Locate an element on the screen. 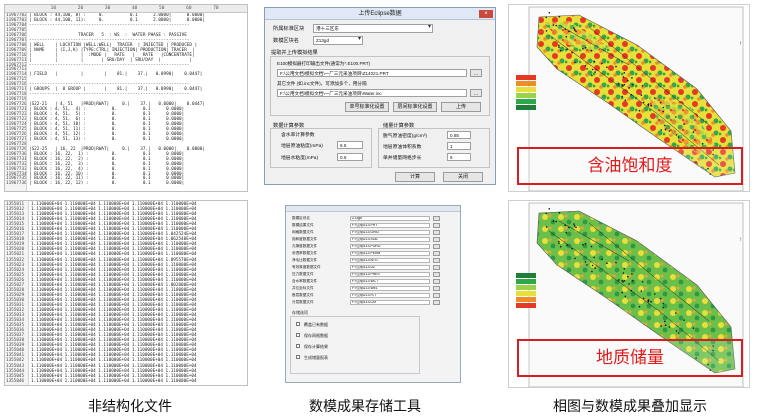  block-select: 港十三区东 is located at coordinates (373, 28).